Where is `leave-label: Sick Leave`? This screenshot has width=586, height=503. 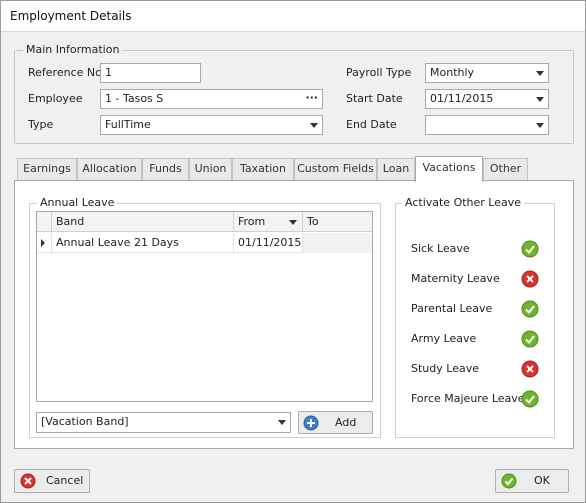
leave-label: Sick Leave is located at coordinates (440, 248).